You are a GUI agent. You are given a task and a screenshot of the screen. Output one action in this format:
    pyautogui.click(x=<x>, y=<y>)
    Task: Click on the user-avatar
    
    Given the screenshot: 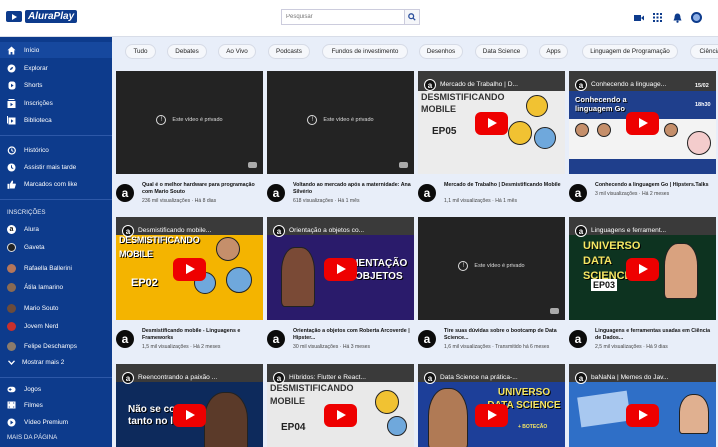 What is the action you would take?
    pyautogui.click(x=696, y=17)
    